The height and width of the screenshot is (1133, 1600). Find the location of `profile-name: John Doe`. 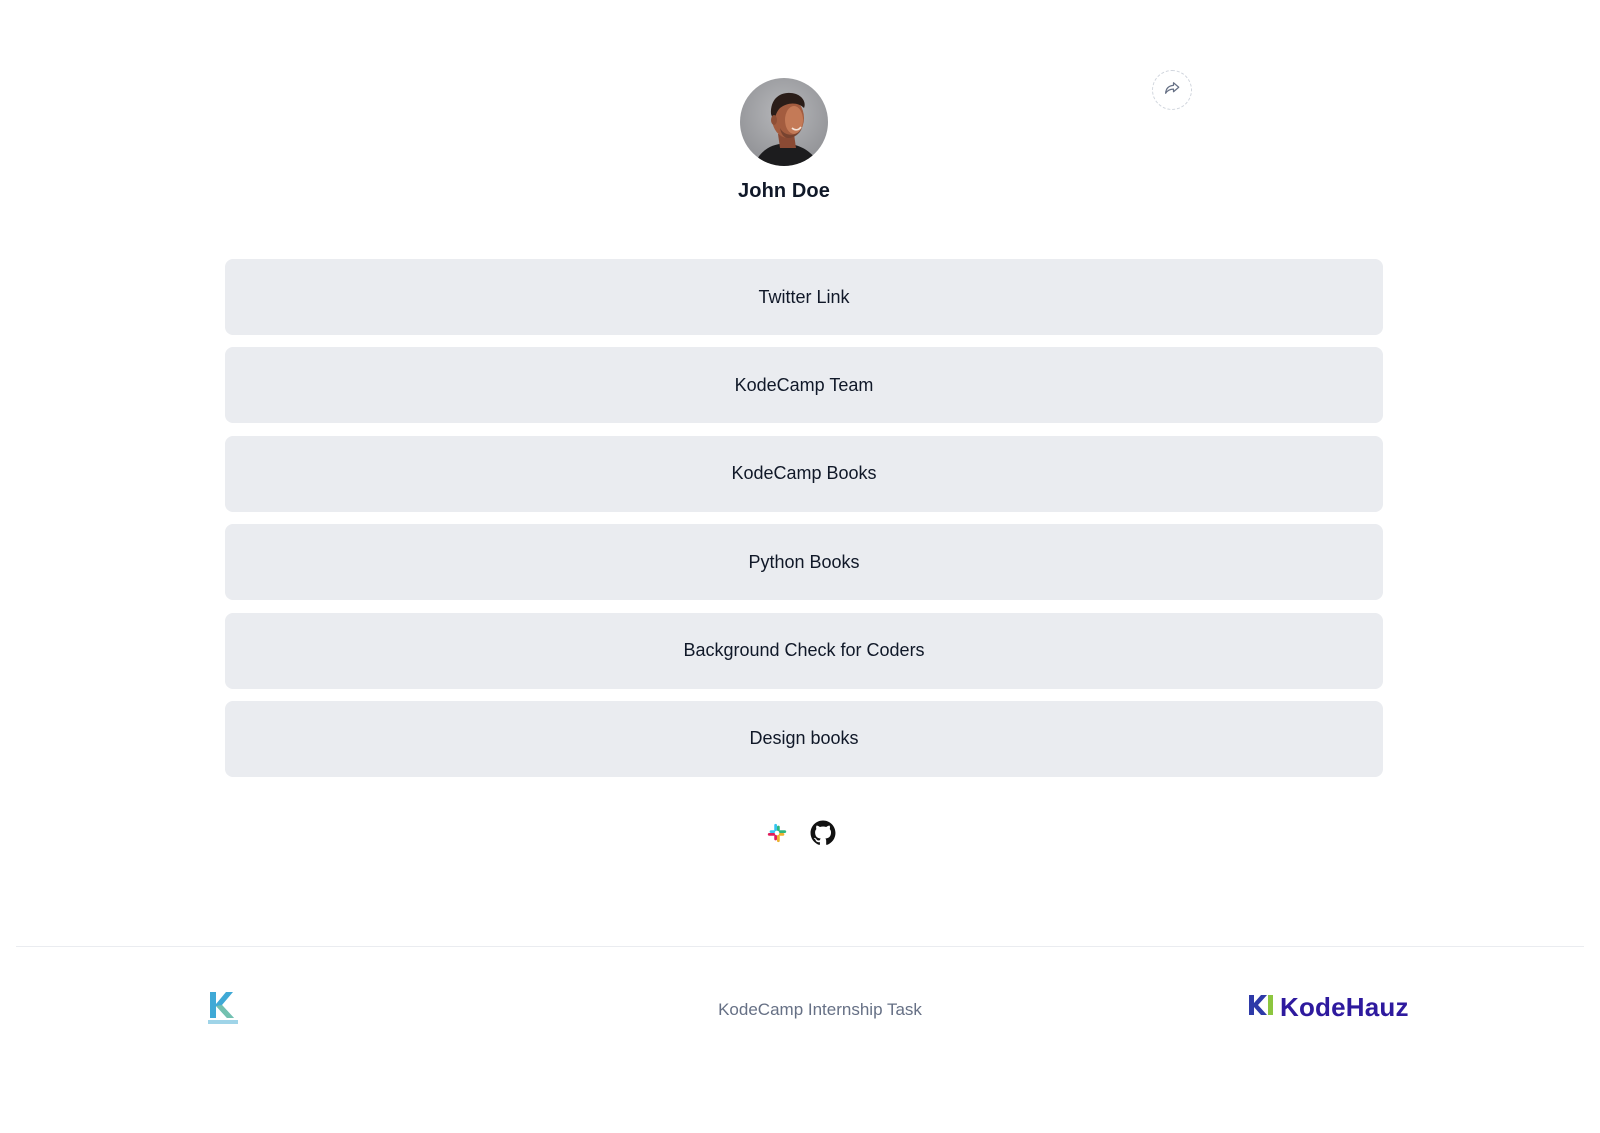

profile-name: John Doe is located at coordinates (784, 191).